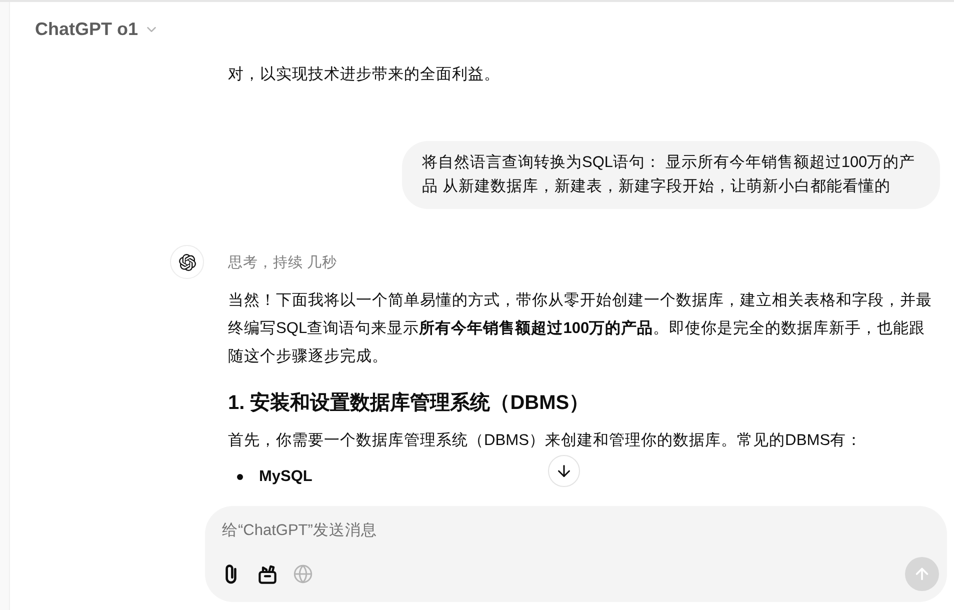 This screenshot has width=954, height=610. I want to click on composer-box: 给“ChatGPT”发送消息, so click(576, 554).